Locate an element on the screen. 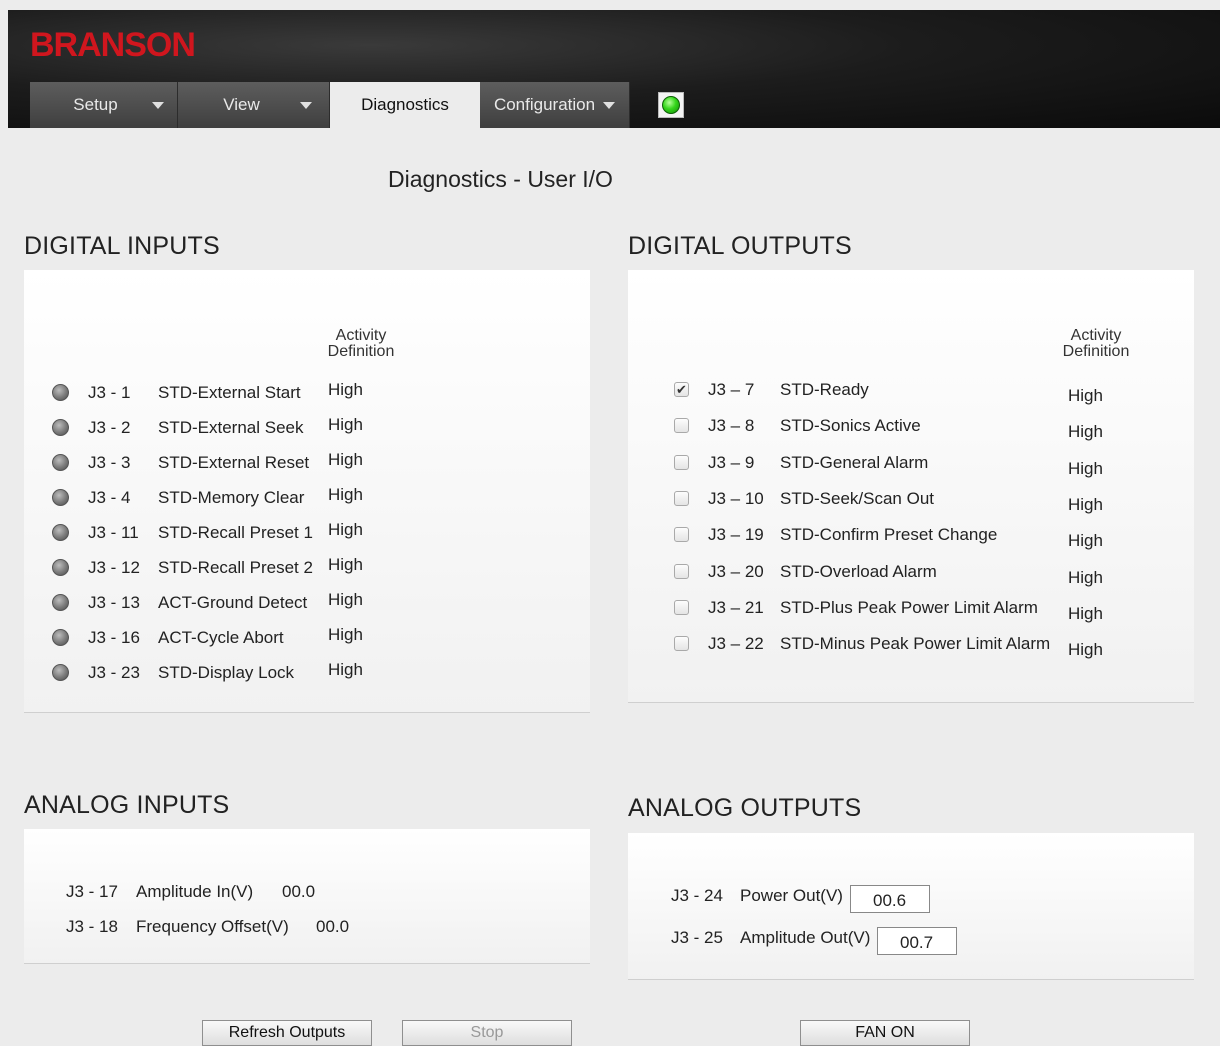  input-pin: J3 - 4 is located at coordinates (109, 497).